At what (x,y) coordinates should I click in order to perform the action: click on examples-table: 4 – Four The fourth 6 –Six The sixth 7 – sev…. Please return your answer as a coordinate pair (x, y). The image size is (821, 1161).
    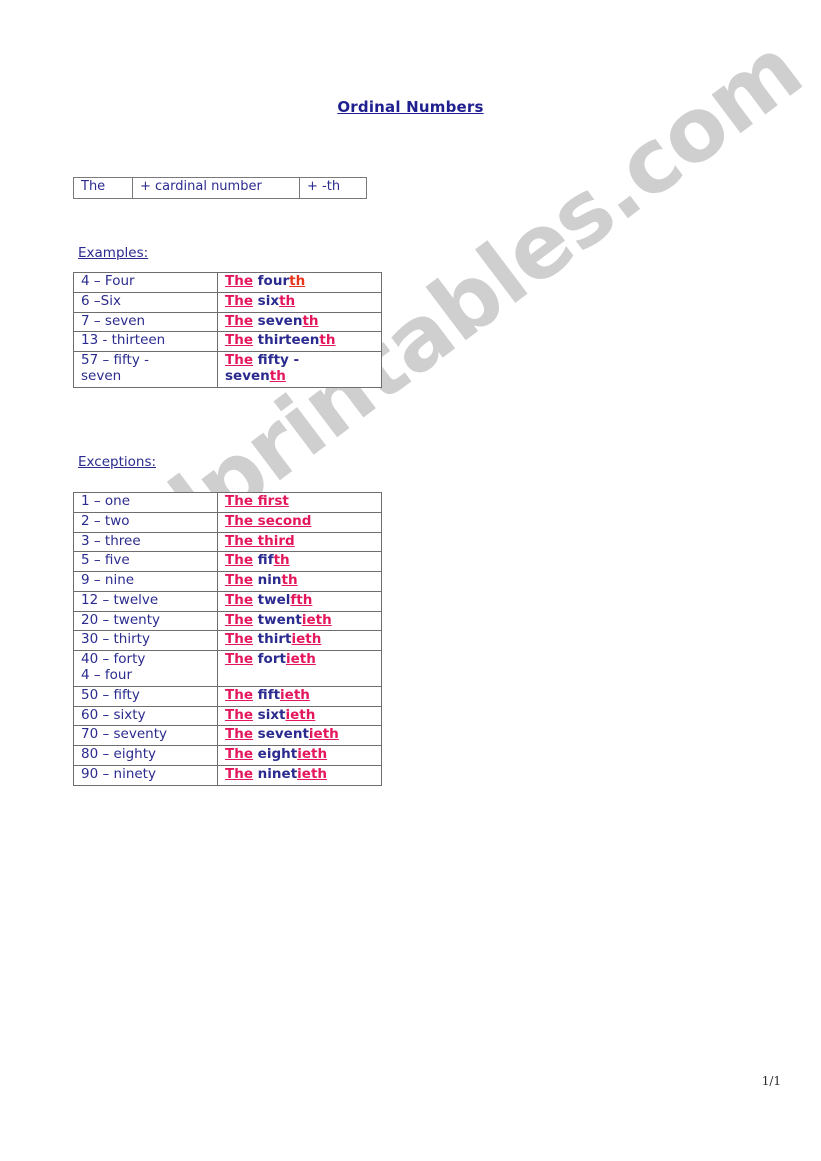
    Looking at the image, I should click on (227, 330).